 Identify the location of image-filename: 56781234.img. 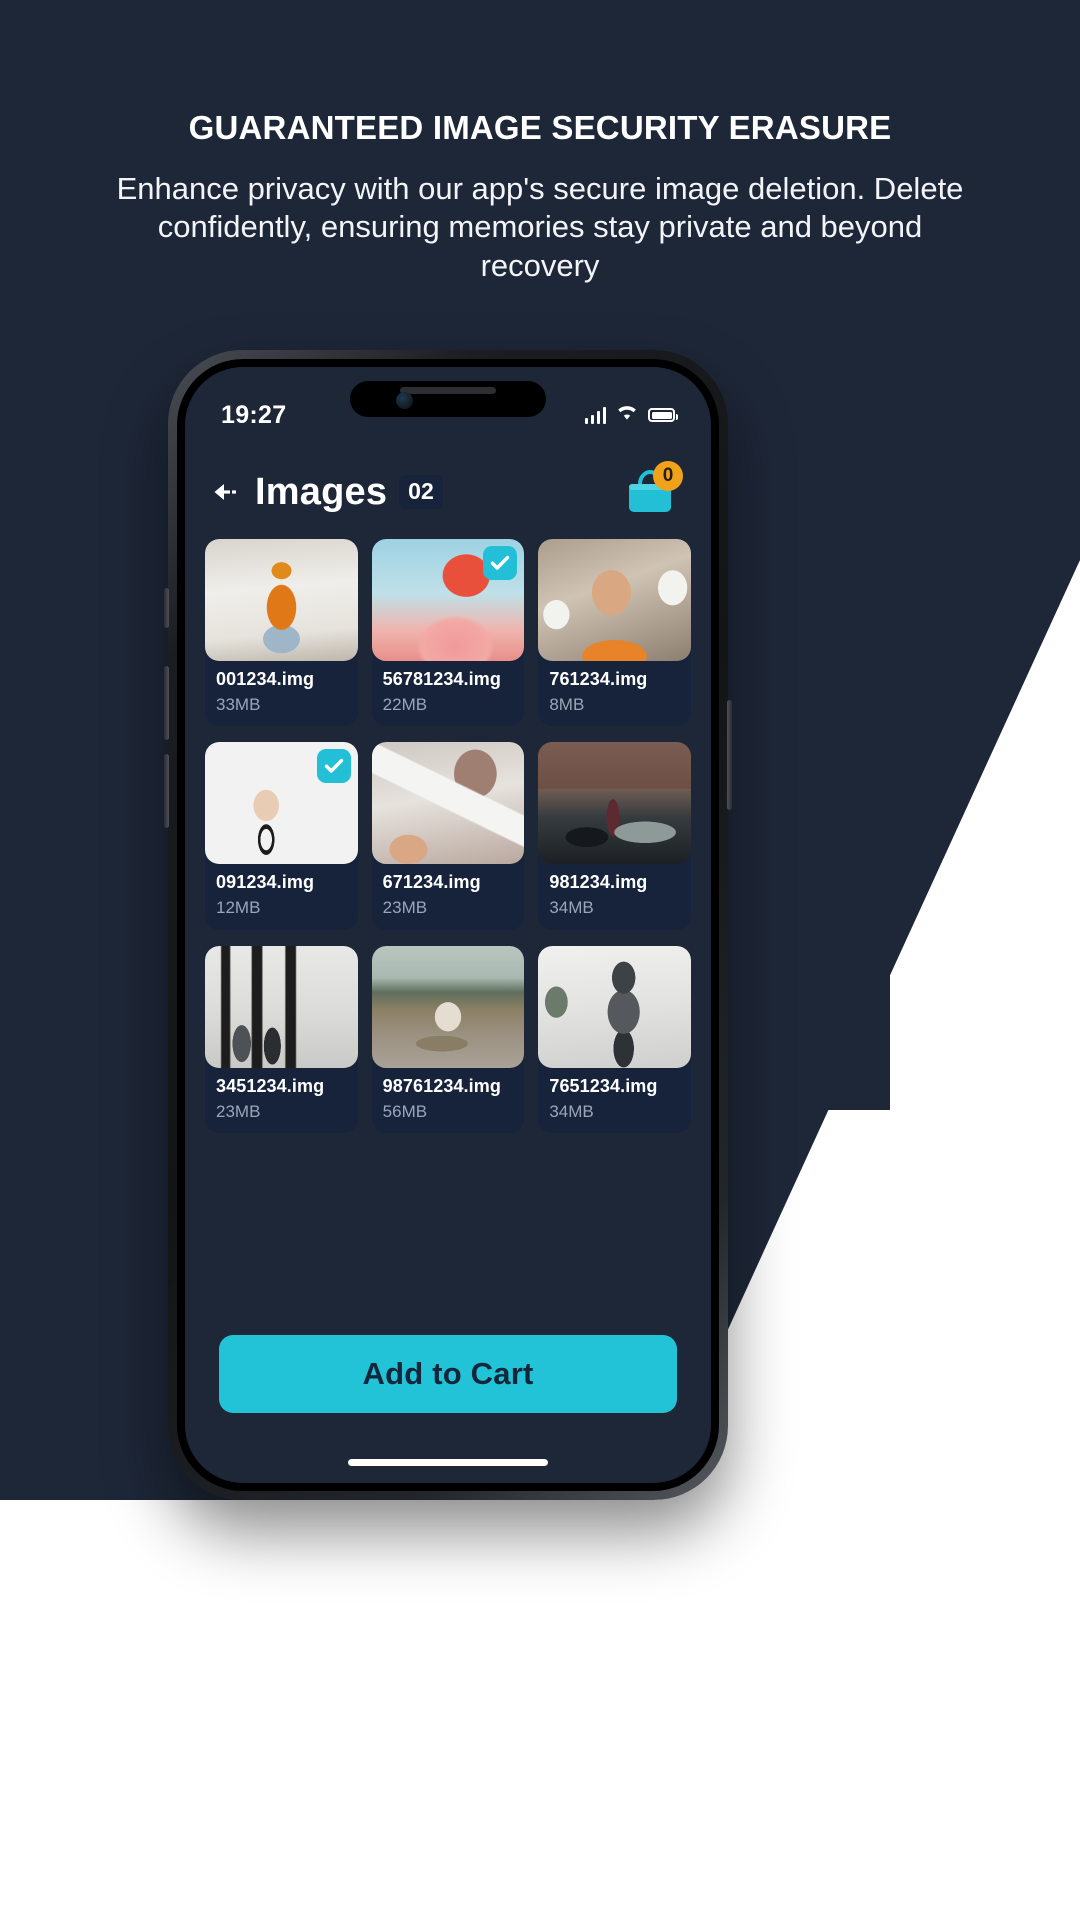
(441, 679).